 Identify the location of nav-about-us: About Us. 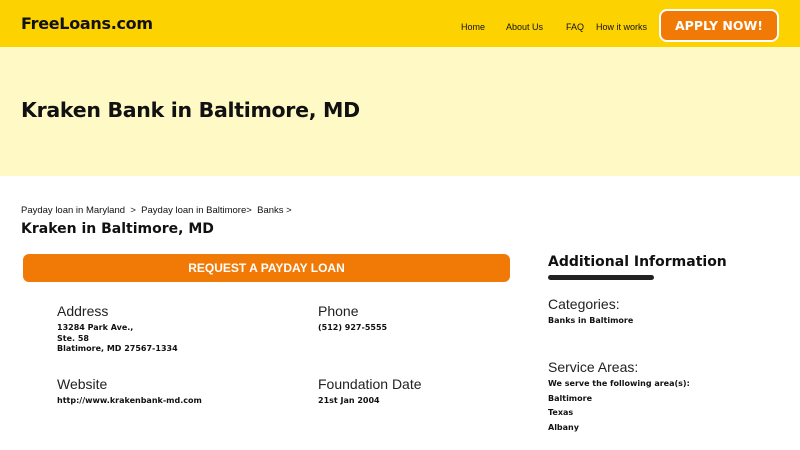
(524, 27).